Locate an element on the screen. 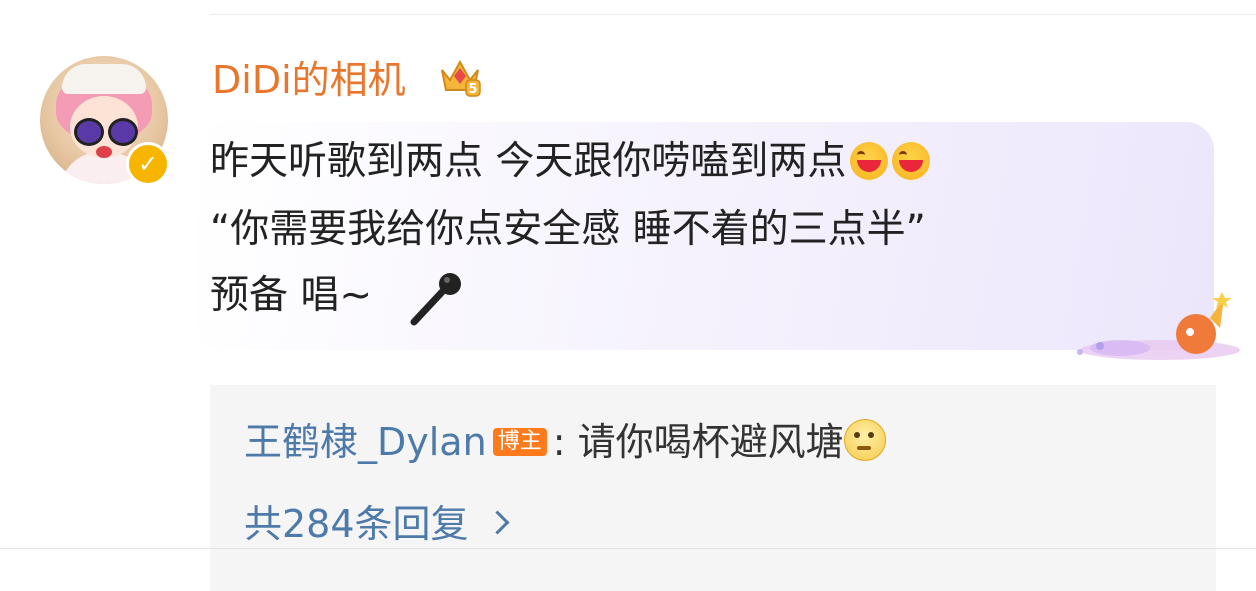  svg-text: 5 is located at coordinates (472, 89).